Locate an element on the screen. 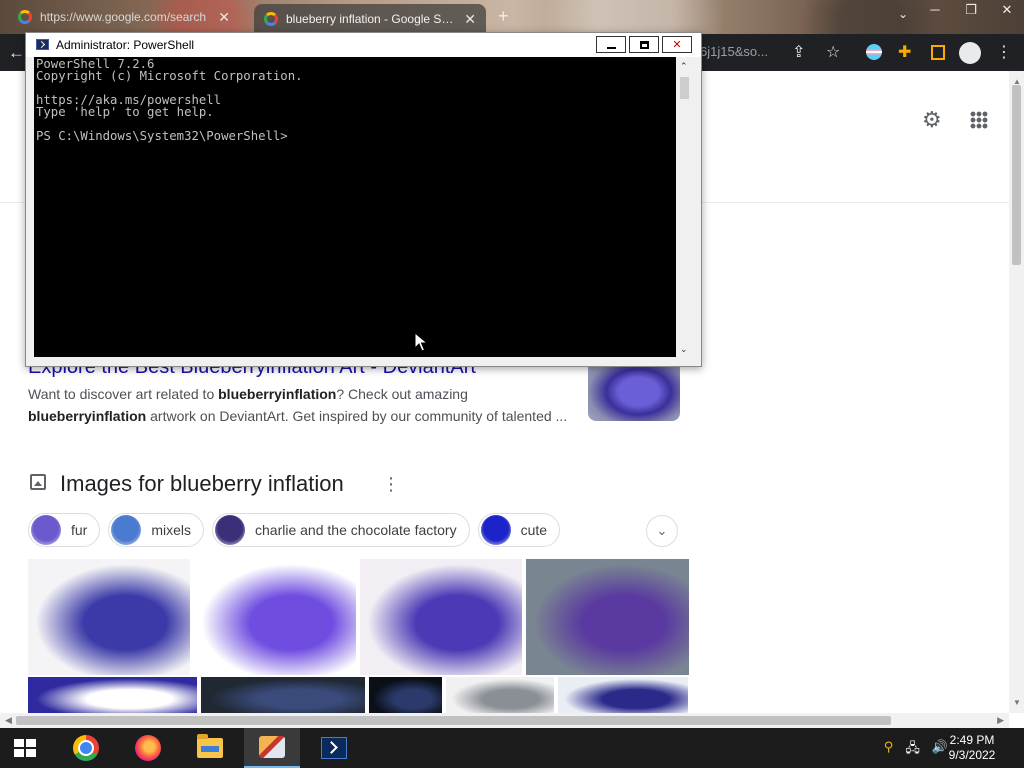 Image resolution: width=1024 pixels, height=768 pixels. folder-icon is located at coordinates (210, 746).